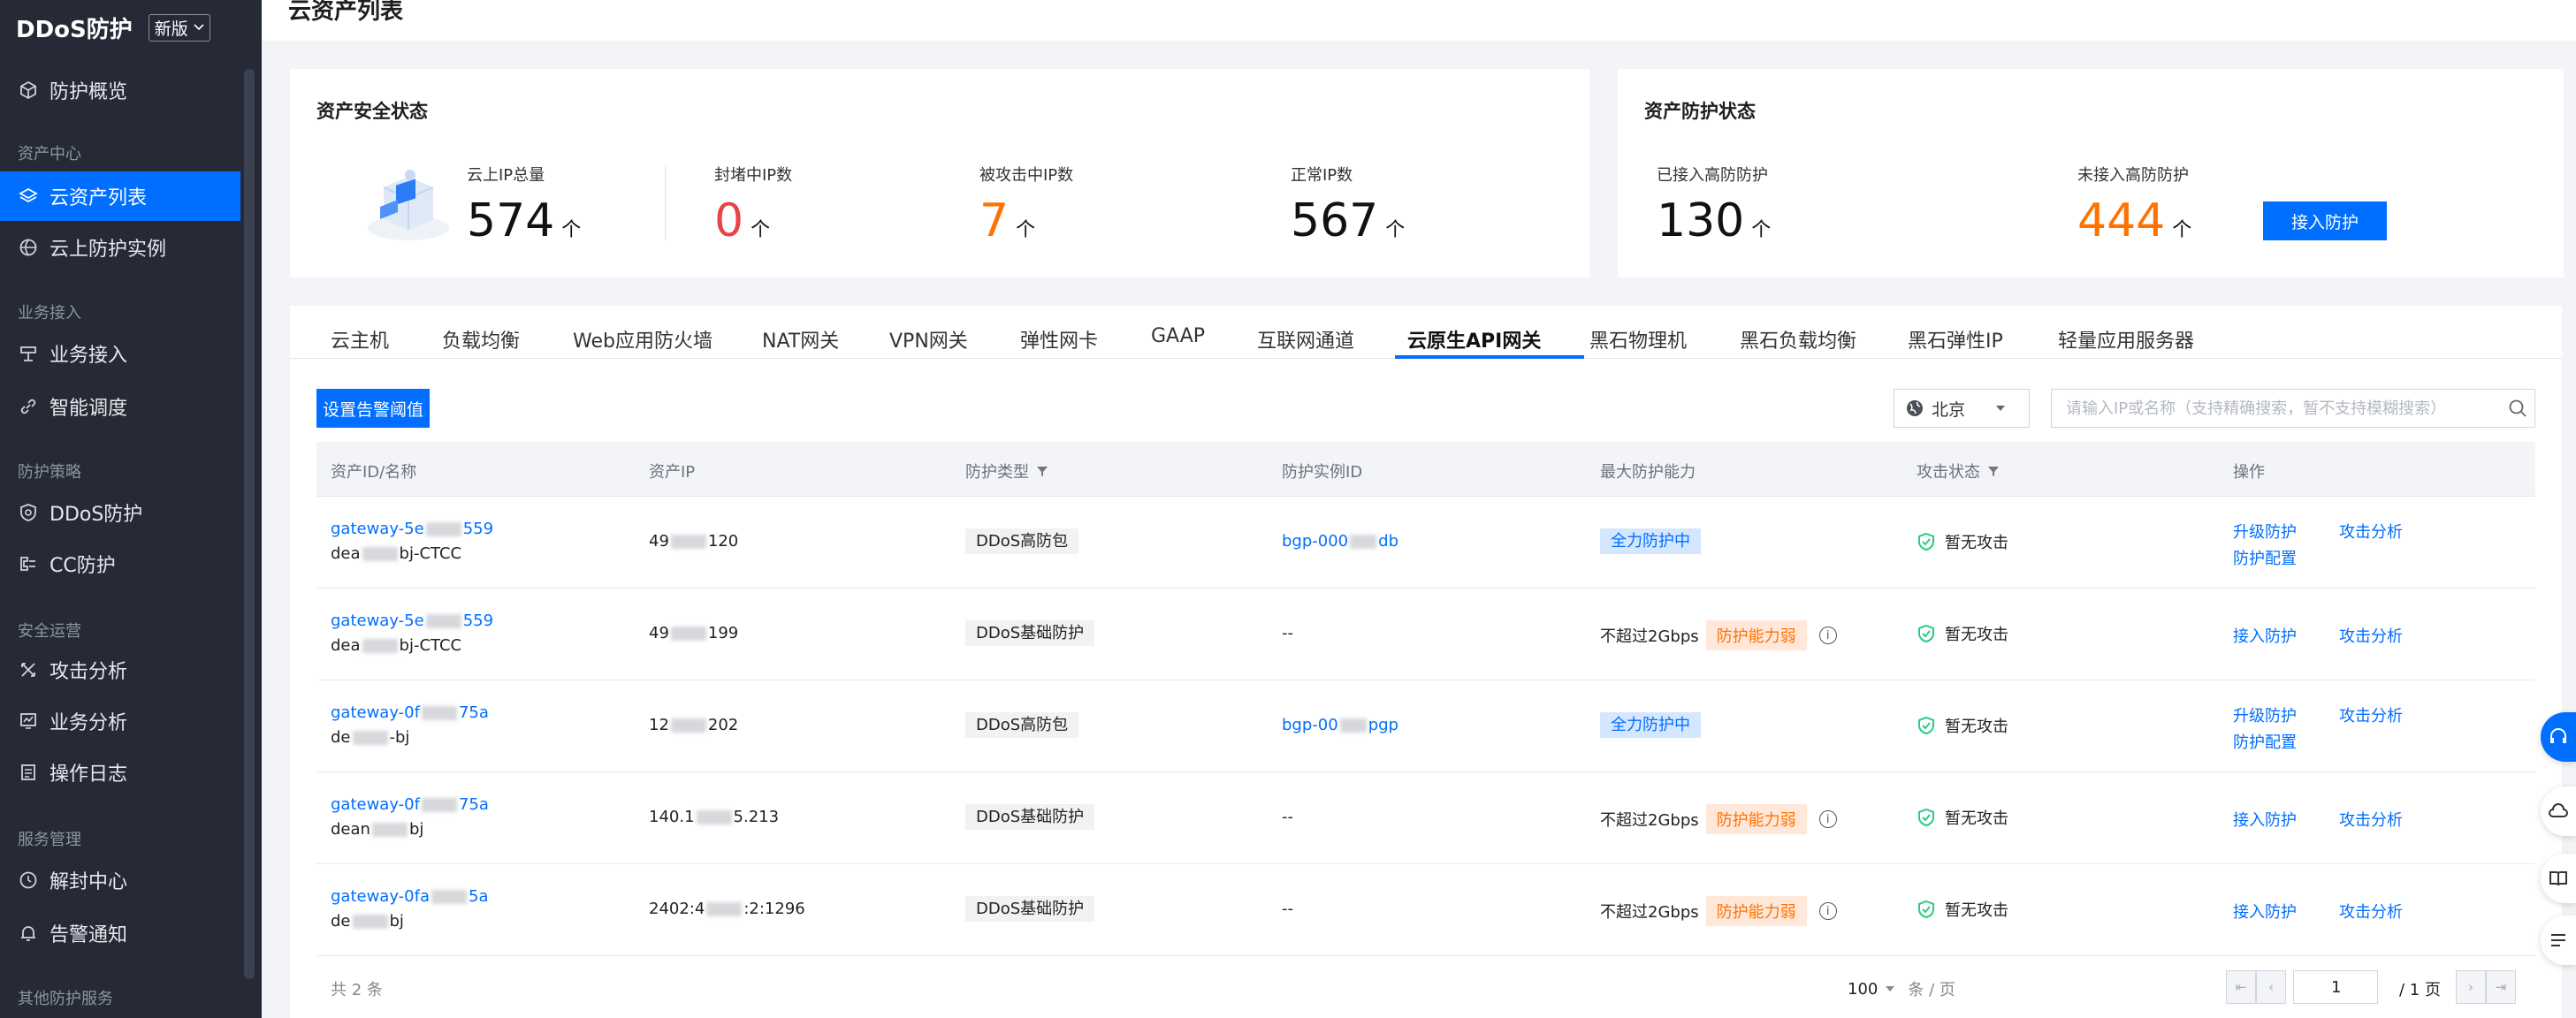  What do you see at coordinates (1756, 819) in the screenshot?
I see `weak-protection-tag: 防护能力弱` at bounding box center [1756, 819].